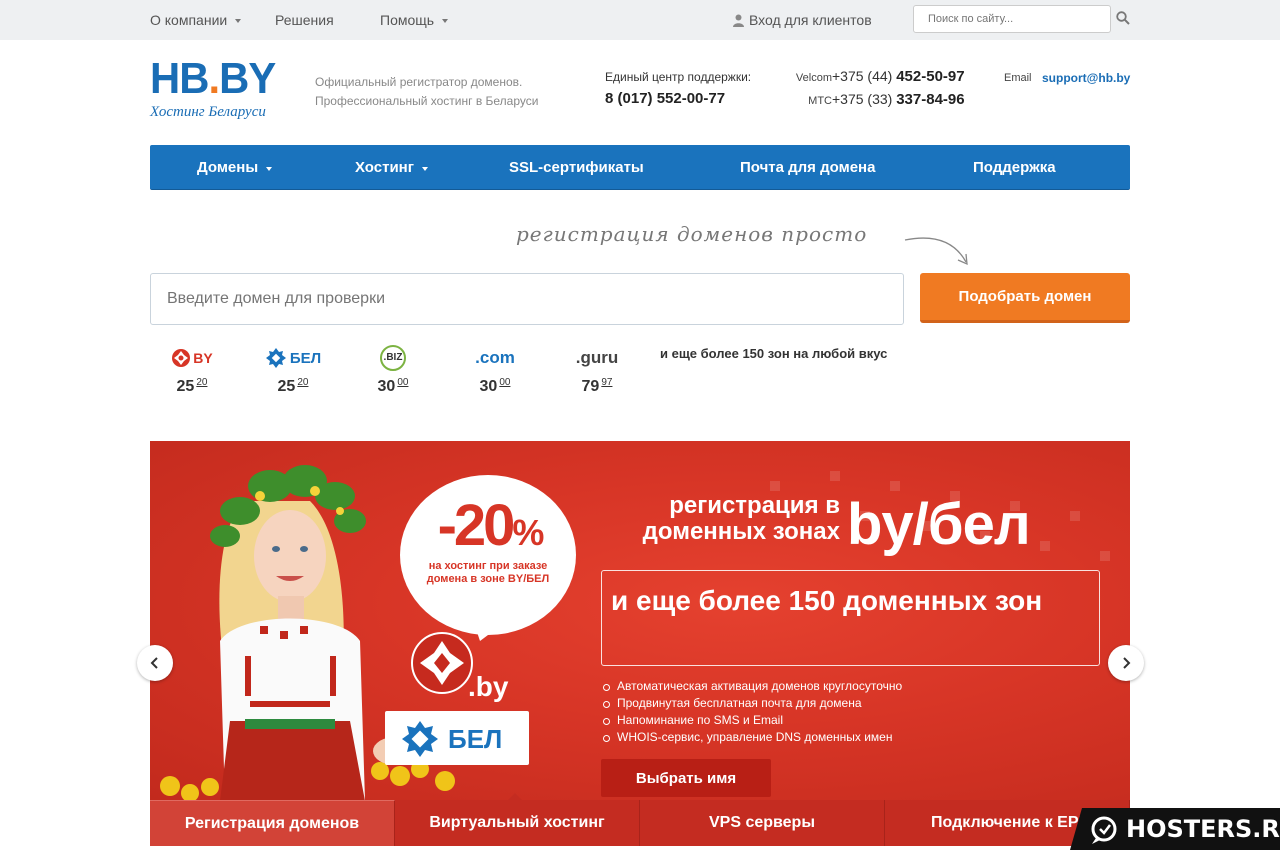 The image size is (1280, 850). Describe the element at coordinates (692, 234) in the screenshot. I see `slogan: регистрация доменов просто` at that location.